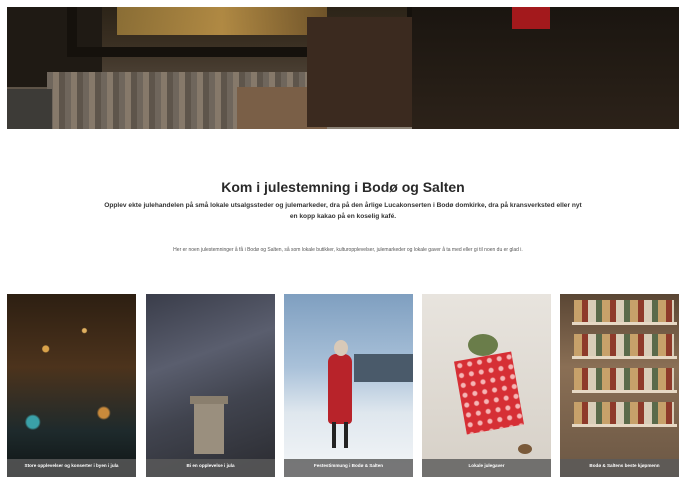 The width and height of the screenshot is (686, 484). What do you see at coordinates (486, 468) in the screenshot?
I see `card-caption: Lokale julegaver` at bounding box center [486, 468].